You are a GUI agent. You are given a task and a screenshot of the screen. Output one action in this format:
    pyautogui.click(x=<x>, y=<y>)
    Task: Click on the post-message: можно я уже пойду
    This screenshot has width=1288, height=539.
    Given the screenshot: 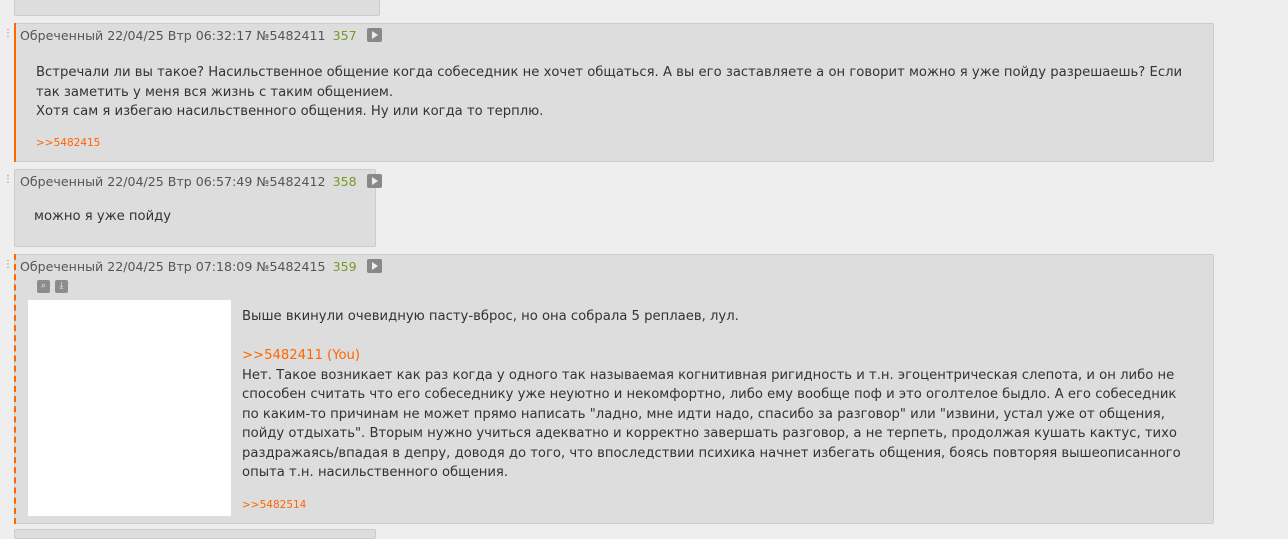 What is the action you would take?
    pyautogui.click(x=102, y=217)
    